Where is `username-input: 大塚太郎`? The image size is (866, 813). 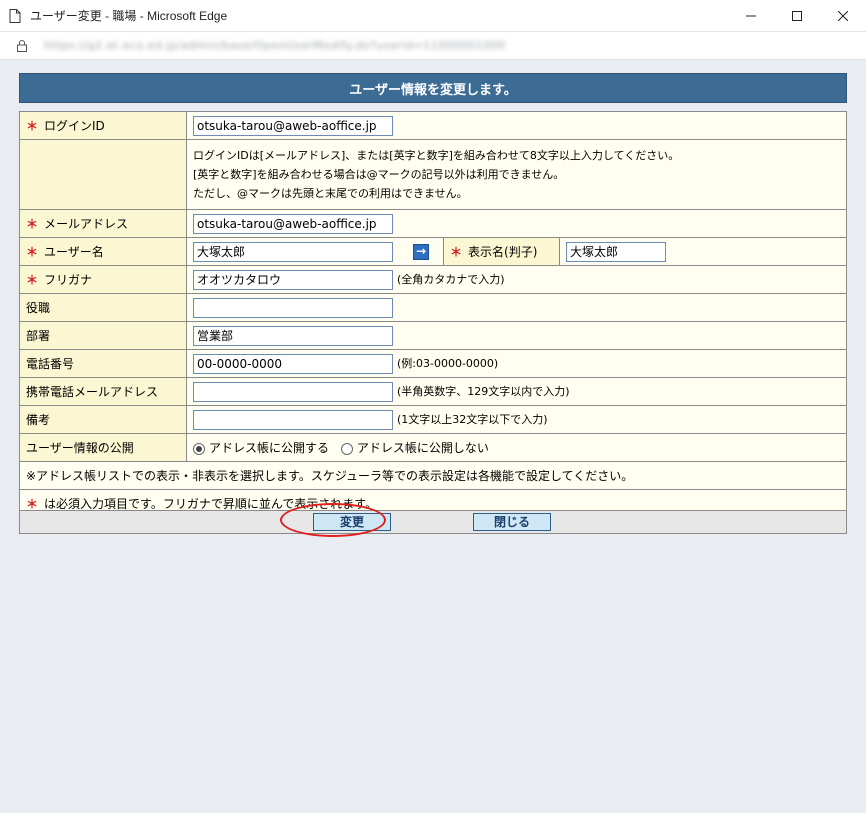
username-input: 大塚太郎 is located at coordinates (293, 251).